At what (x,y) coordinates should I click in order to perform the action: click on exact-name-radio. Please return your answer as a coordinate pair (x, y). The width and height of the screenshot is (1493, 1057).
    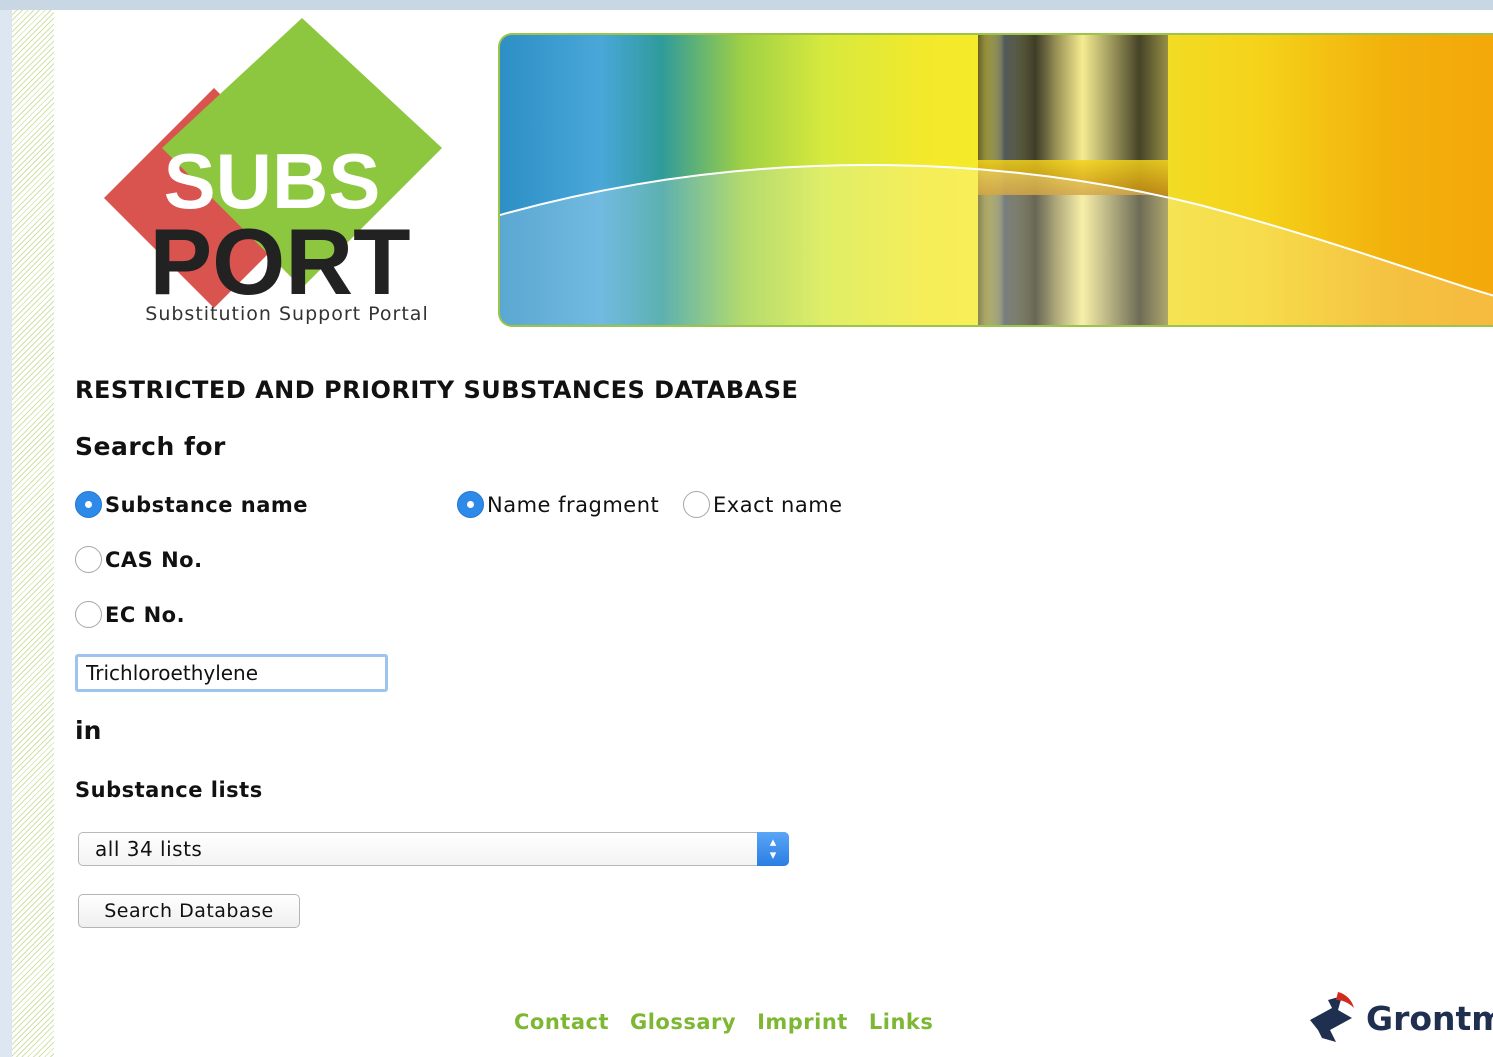
    Looking at the image, I should click on (696, 504).